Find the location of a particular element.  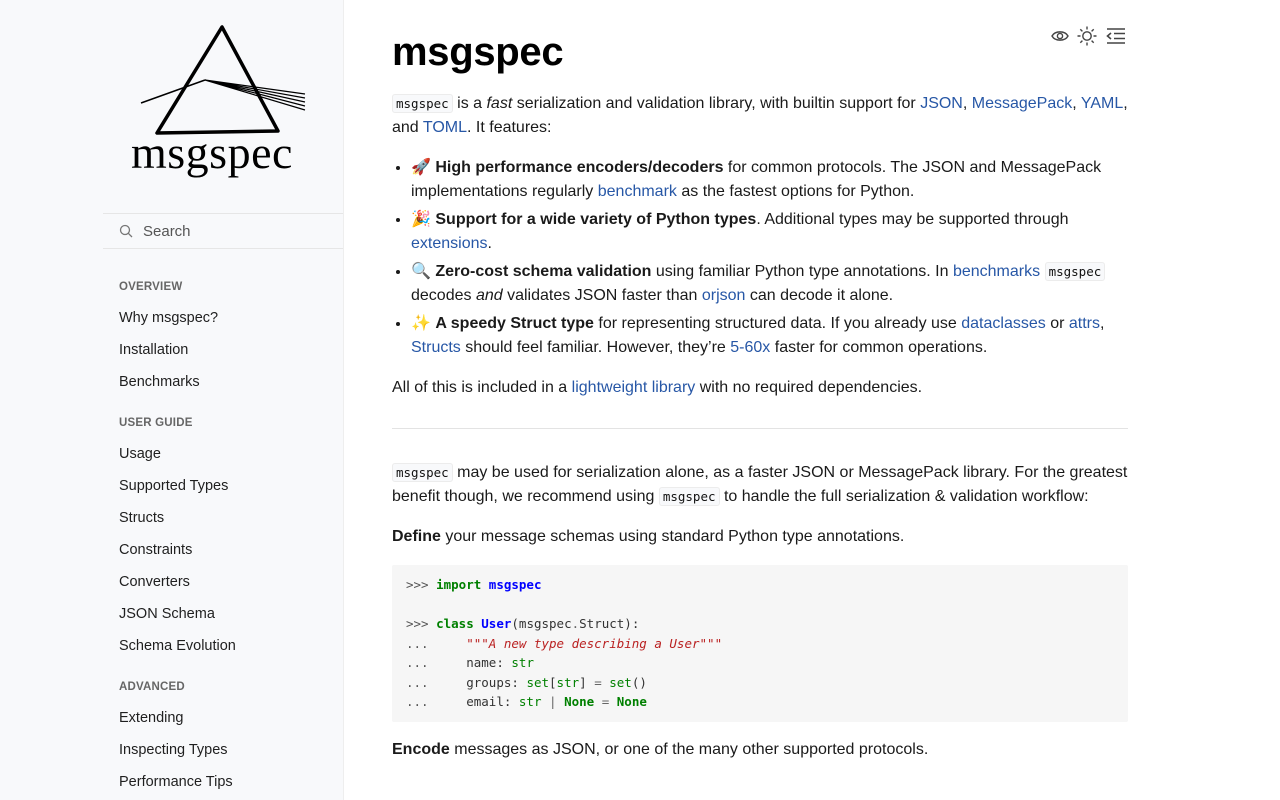

feature-title: High performance encoders/decoders is located at coordinates (579, 167).